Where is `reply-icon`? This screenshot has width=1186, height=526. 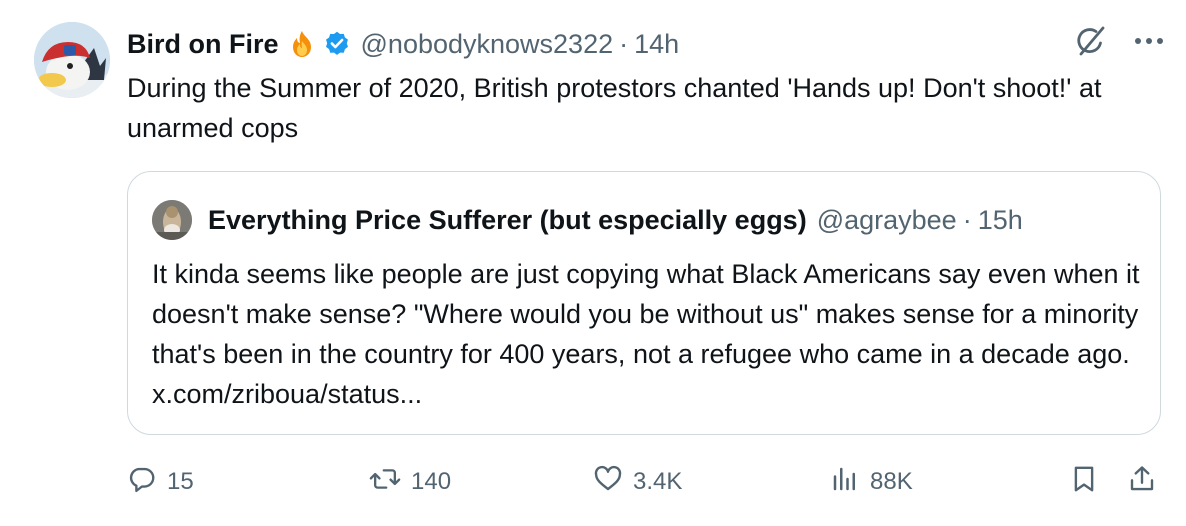 reply-icon is located at coordinates (142, 482).